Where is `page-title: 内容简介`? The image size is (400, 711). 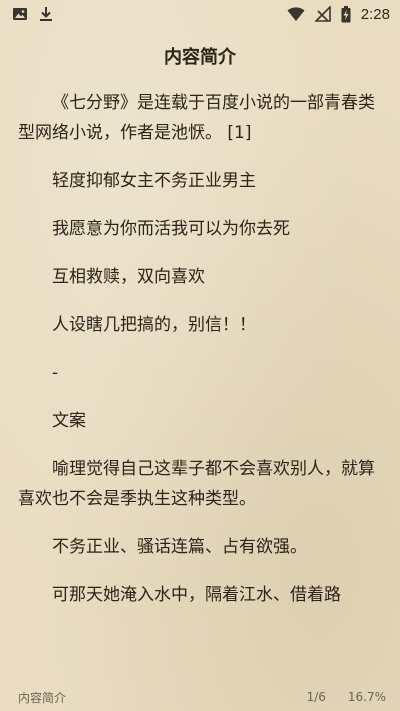
page-title: 内容简介 is located at coordinates (200, 57).